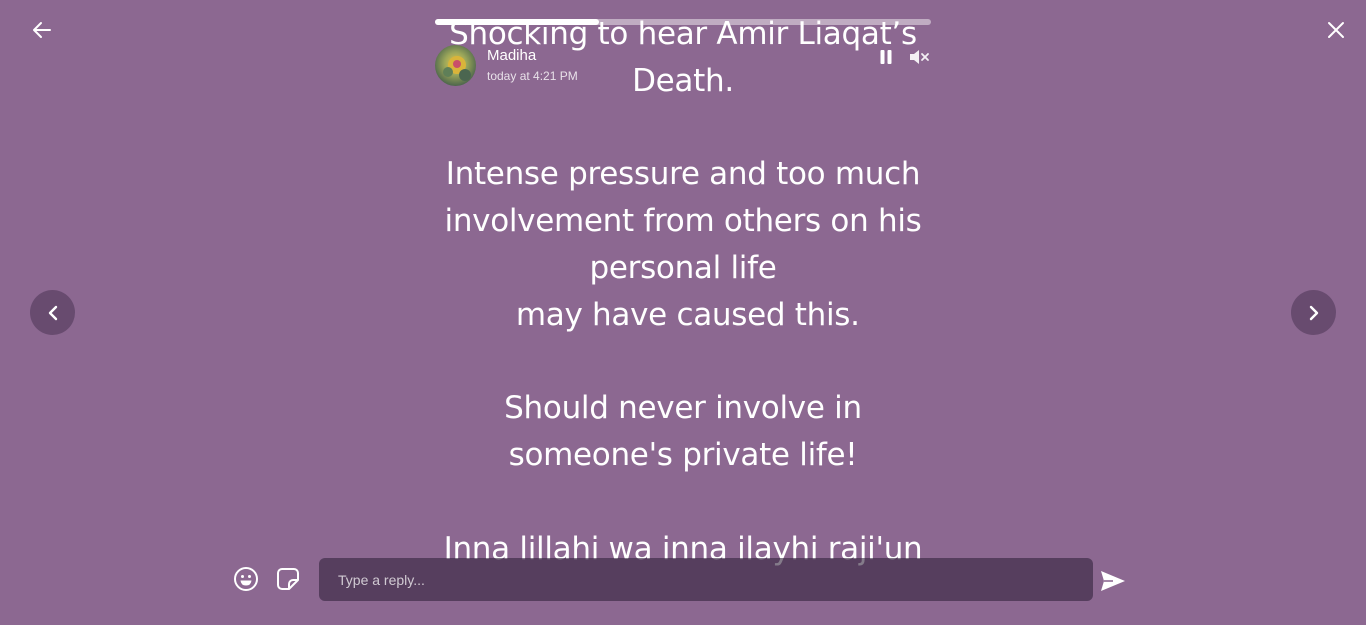  What do you see at coordinates (511, 55) in the screenshot?
I see `author-name: Madiha` at bounding box center [511, 55].